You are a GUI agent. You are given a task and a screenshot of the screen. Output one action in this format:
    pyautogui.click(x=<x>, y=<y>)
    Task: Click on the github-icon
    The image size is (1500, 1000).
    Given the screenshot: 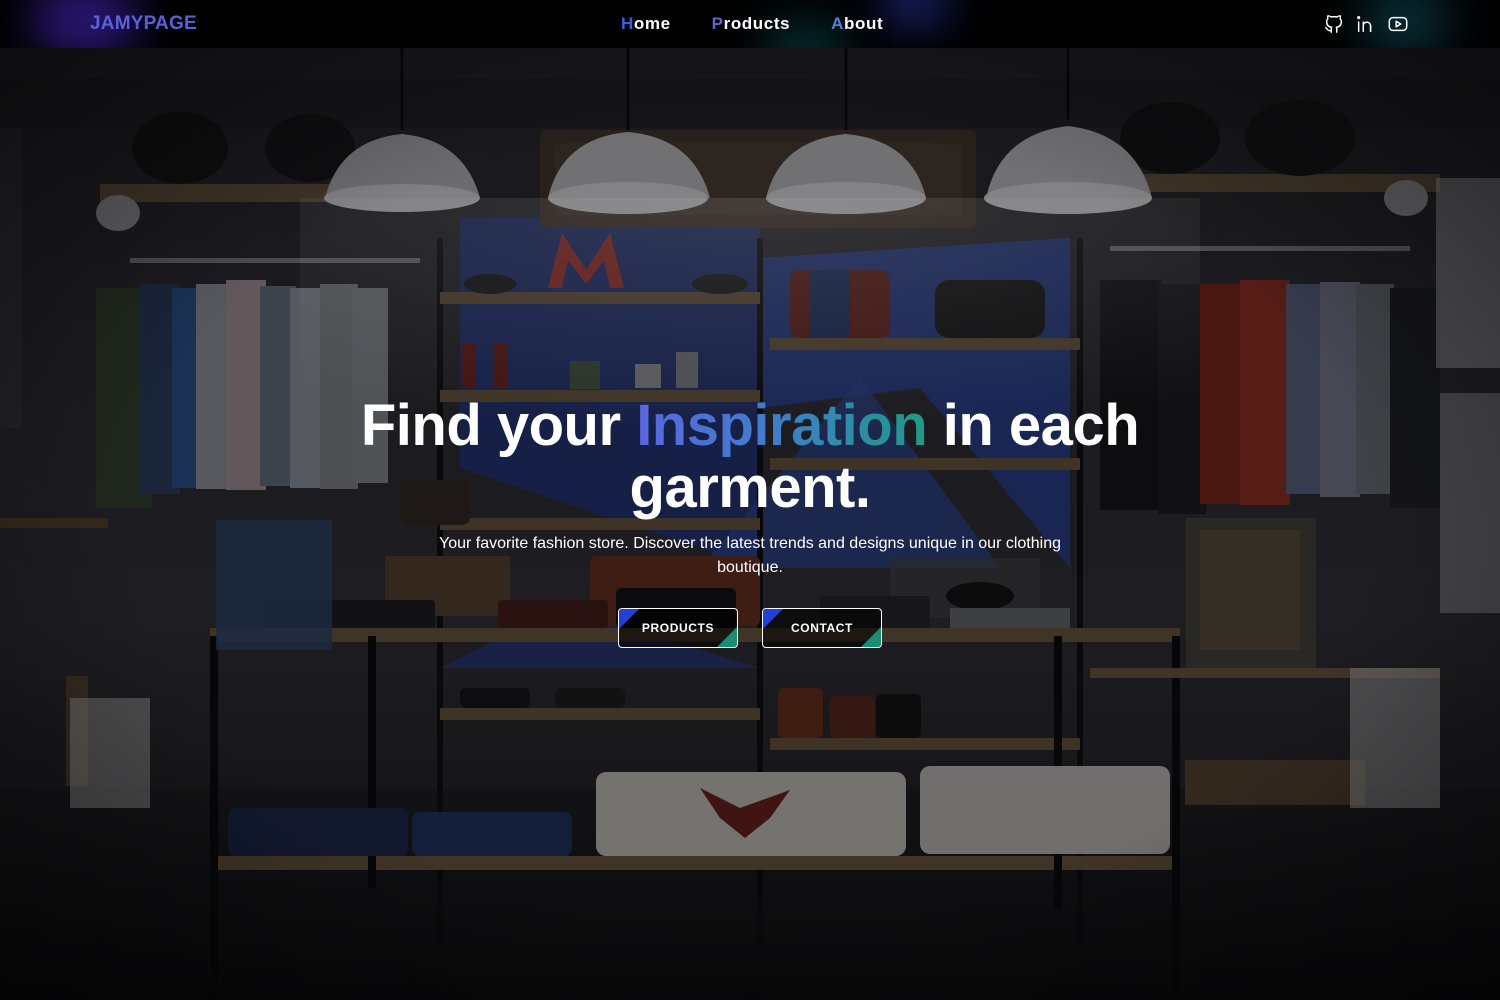 What is the action you would take?
    pyautogui.click(x=1334, y=24)
    